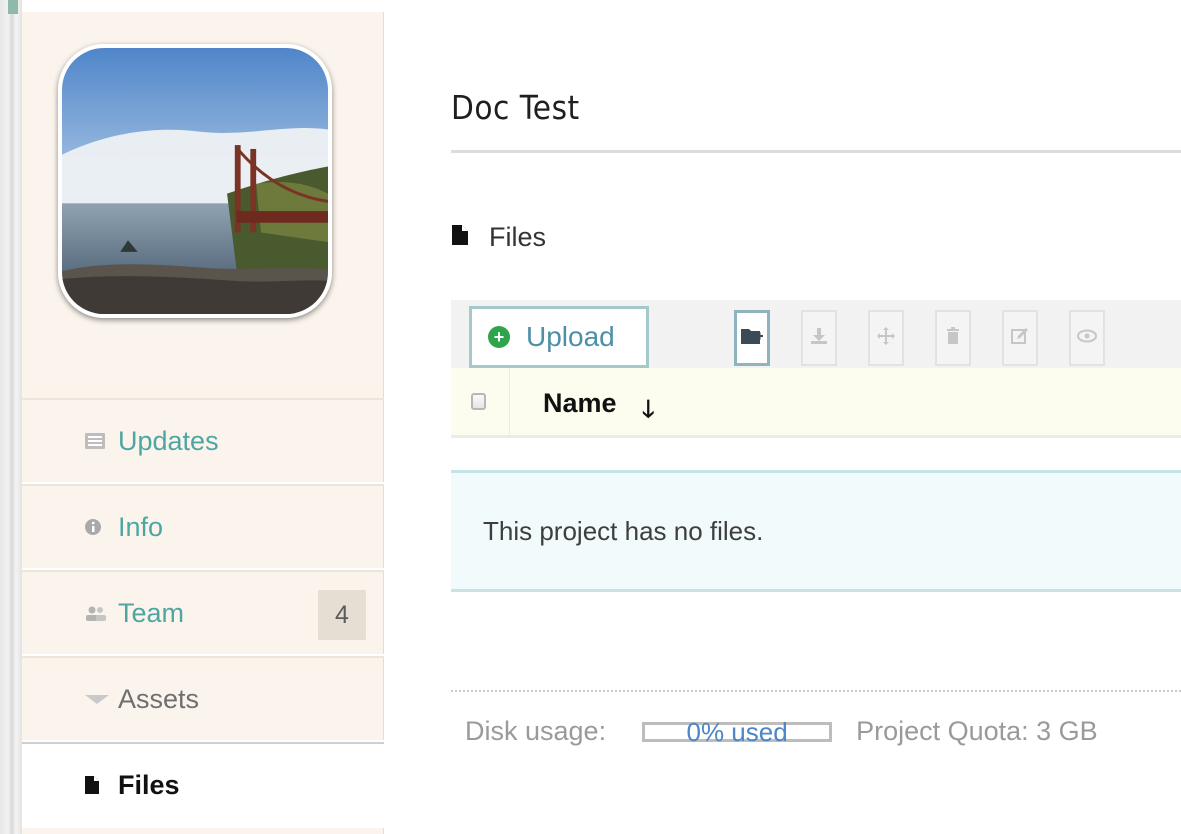 The height and width of the screenshot is (834, 1181). Describe the element at coordinates (509, 403) in the screenshot. I see `column-divider` at that location.